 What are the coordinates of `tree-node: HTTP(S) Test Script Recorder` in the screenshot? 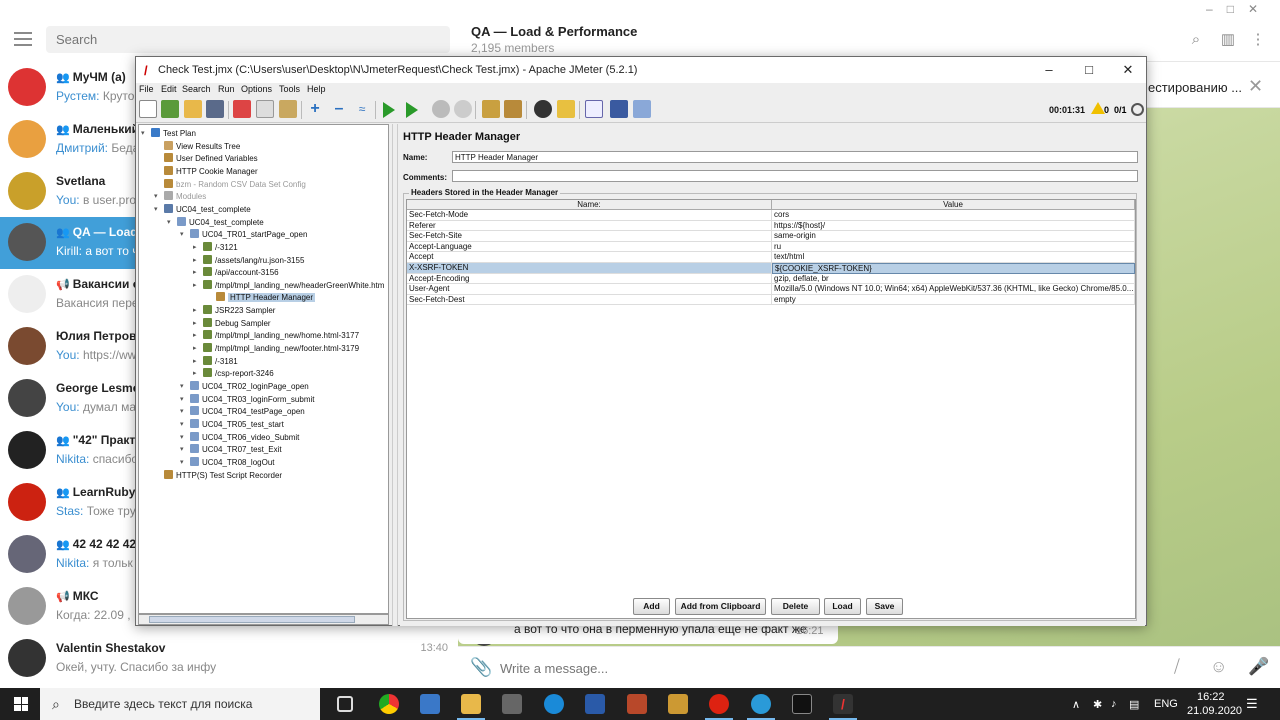 It's located at (223, 475).